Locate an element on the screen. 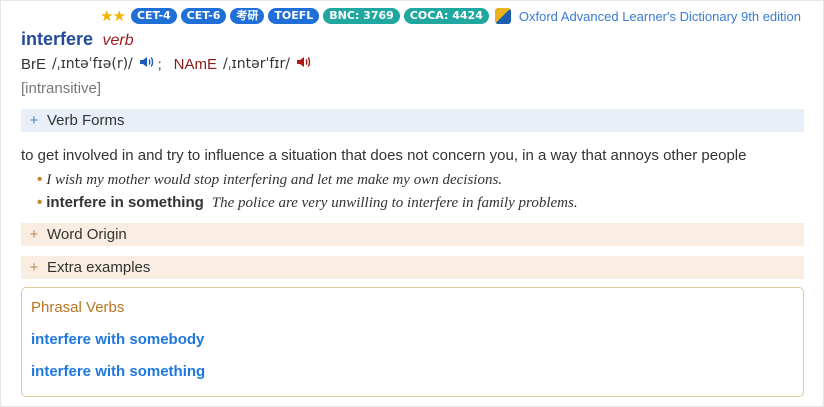 The width and height of the screenshot is (824, 407). pron-br-label: BrE is located at coordinates (34, 64).